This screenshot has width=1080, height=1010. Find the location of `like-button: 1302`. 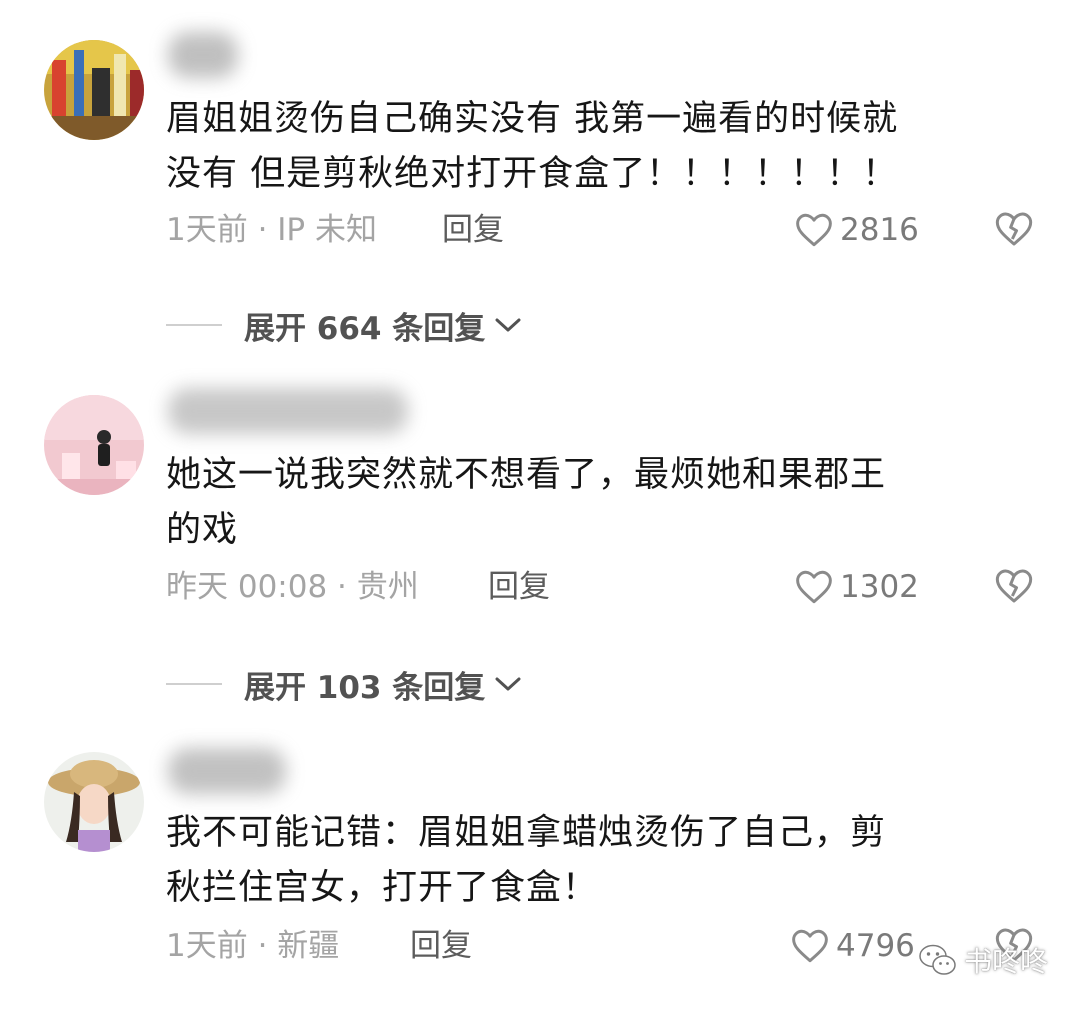

like-button: 1302 is located at coordinates (856, 587).